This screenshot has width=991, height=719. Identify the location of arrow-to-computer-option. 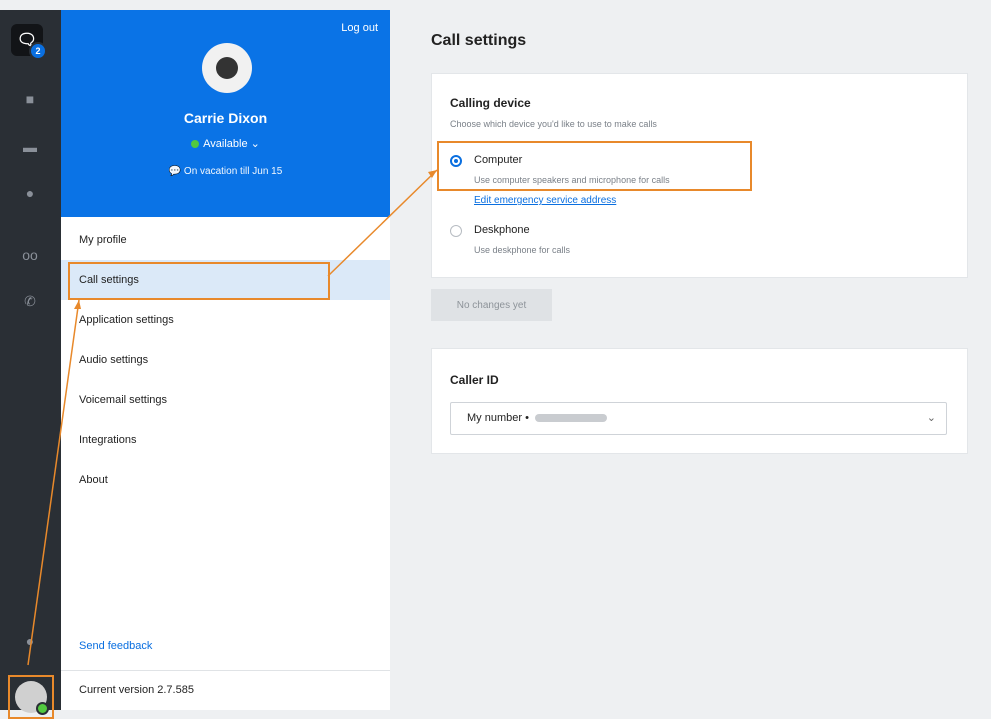
(382, 223).